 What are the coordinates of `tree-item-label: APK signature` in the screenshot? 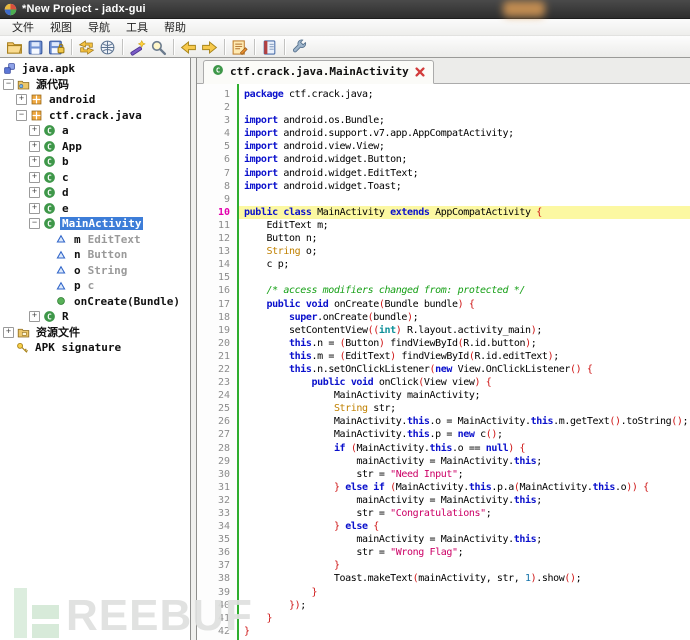 It's located at (78, 348).